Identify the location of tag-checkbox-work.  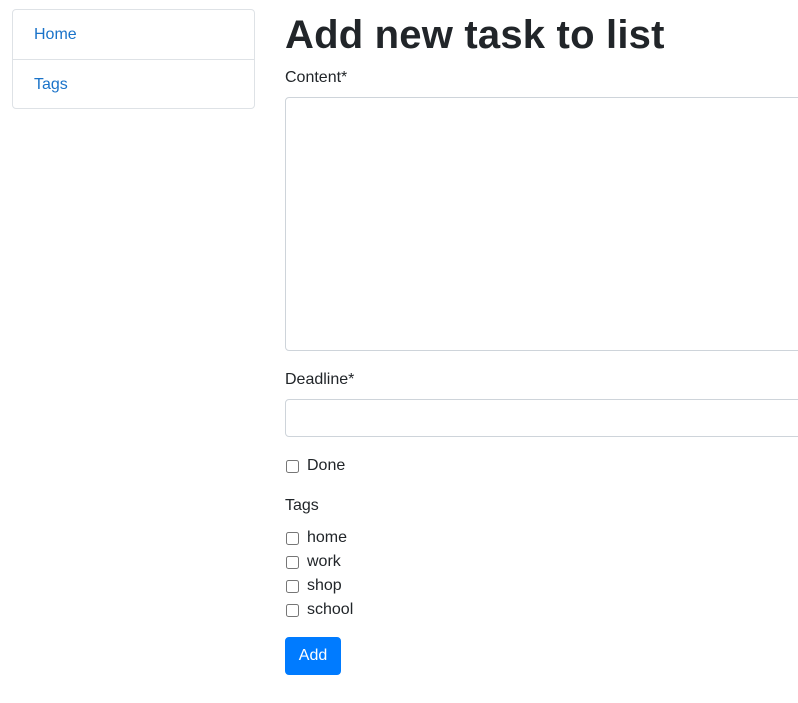
(292, 562).